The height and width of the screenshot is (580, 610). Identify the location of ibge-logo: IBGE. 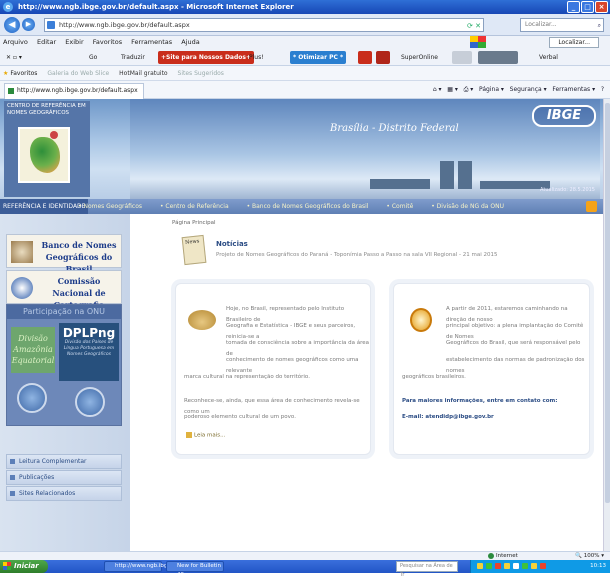
(564, 116).